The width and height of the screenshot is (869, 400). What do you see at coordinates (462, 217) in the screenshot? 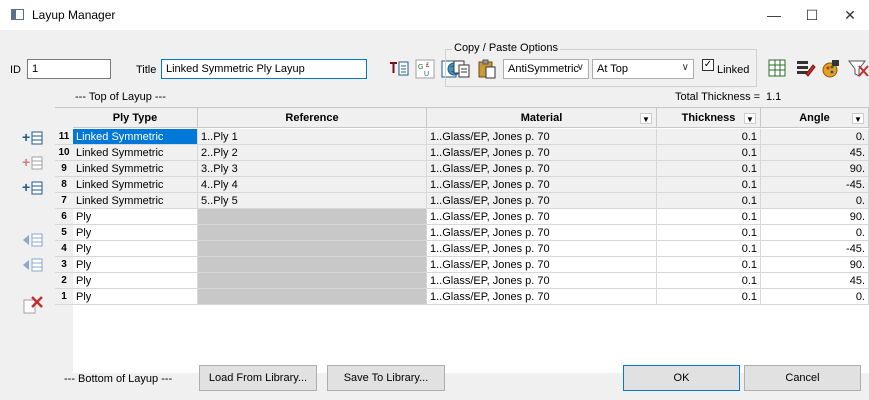
I see `table-row: 6 Ply 1..Glass/EP, Jones p. 70 0.1 90.` at bounding box center [462, 217].